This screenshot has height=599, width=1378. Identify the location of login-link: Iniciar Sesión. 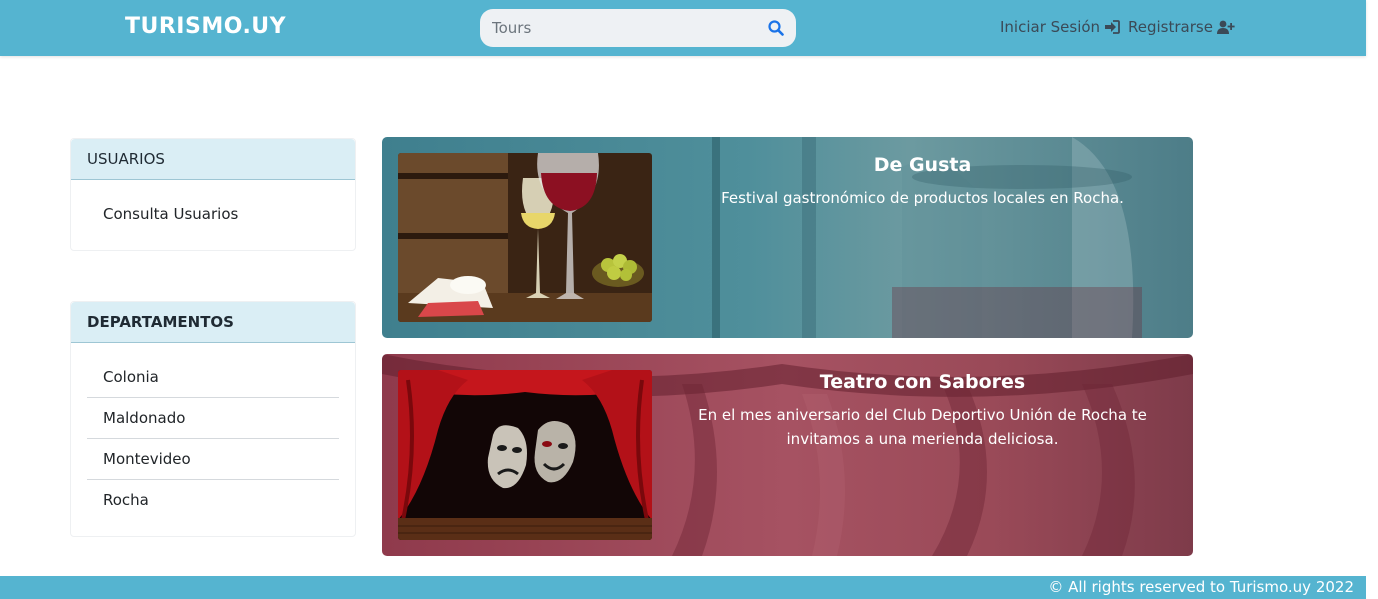
(1060, 27).